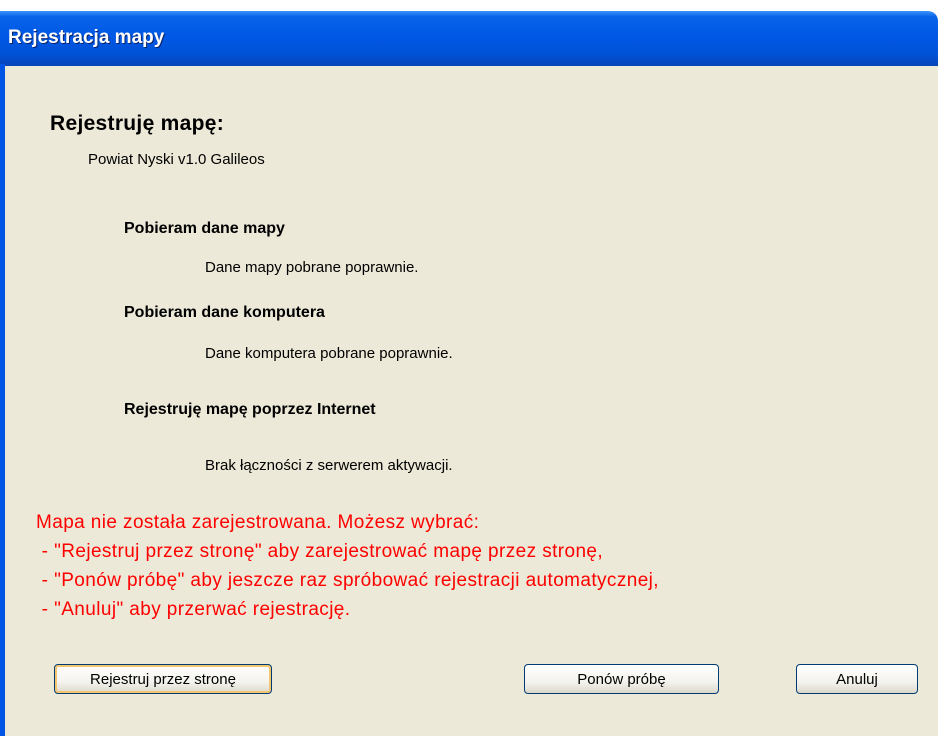 Image resolution: width=938 pixels, height=736 pixels. I want to click on title-bar: Rejestracja mapy, so click(469, 33).